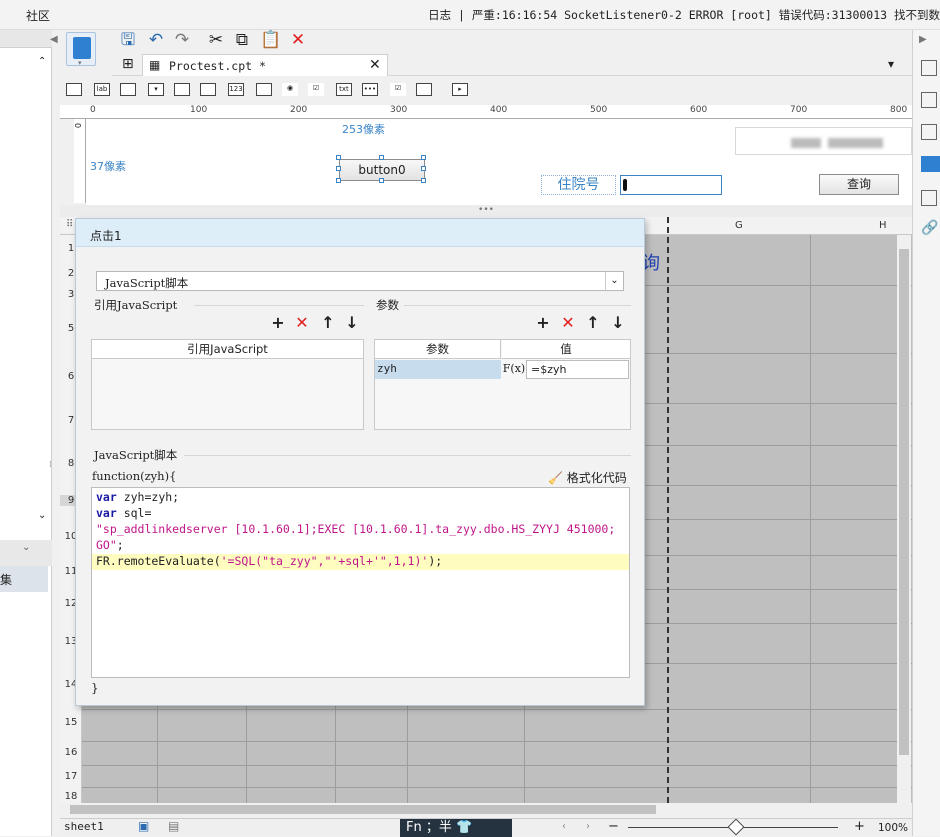 The width and height of the screenshot is (940, 837). I want to click on move-up-ref-button: ↑, so click(328, 323).